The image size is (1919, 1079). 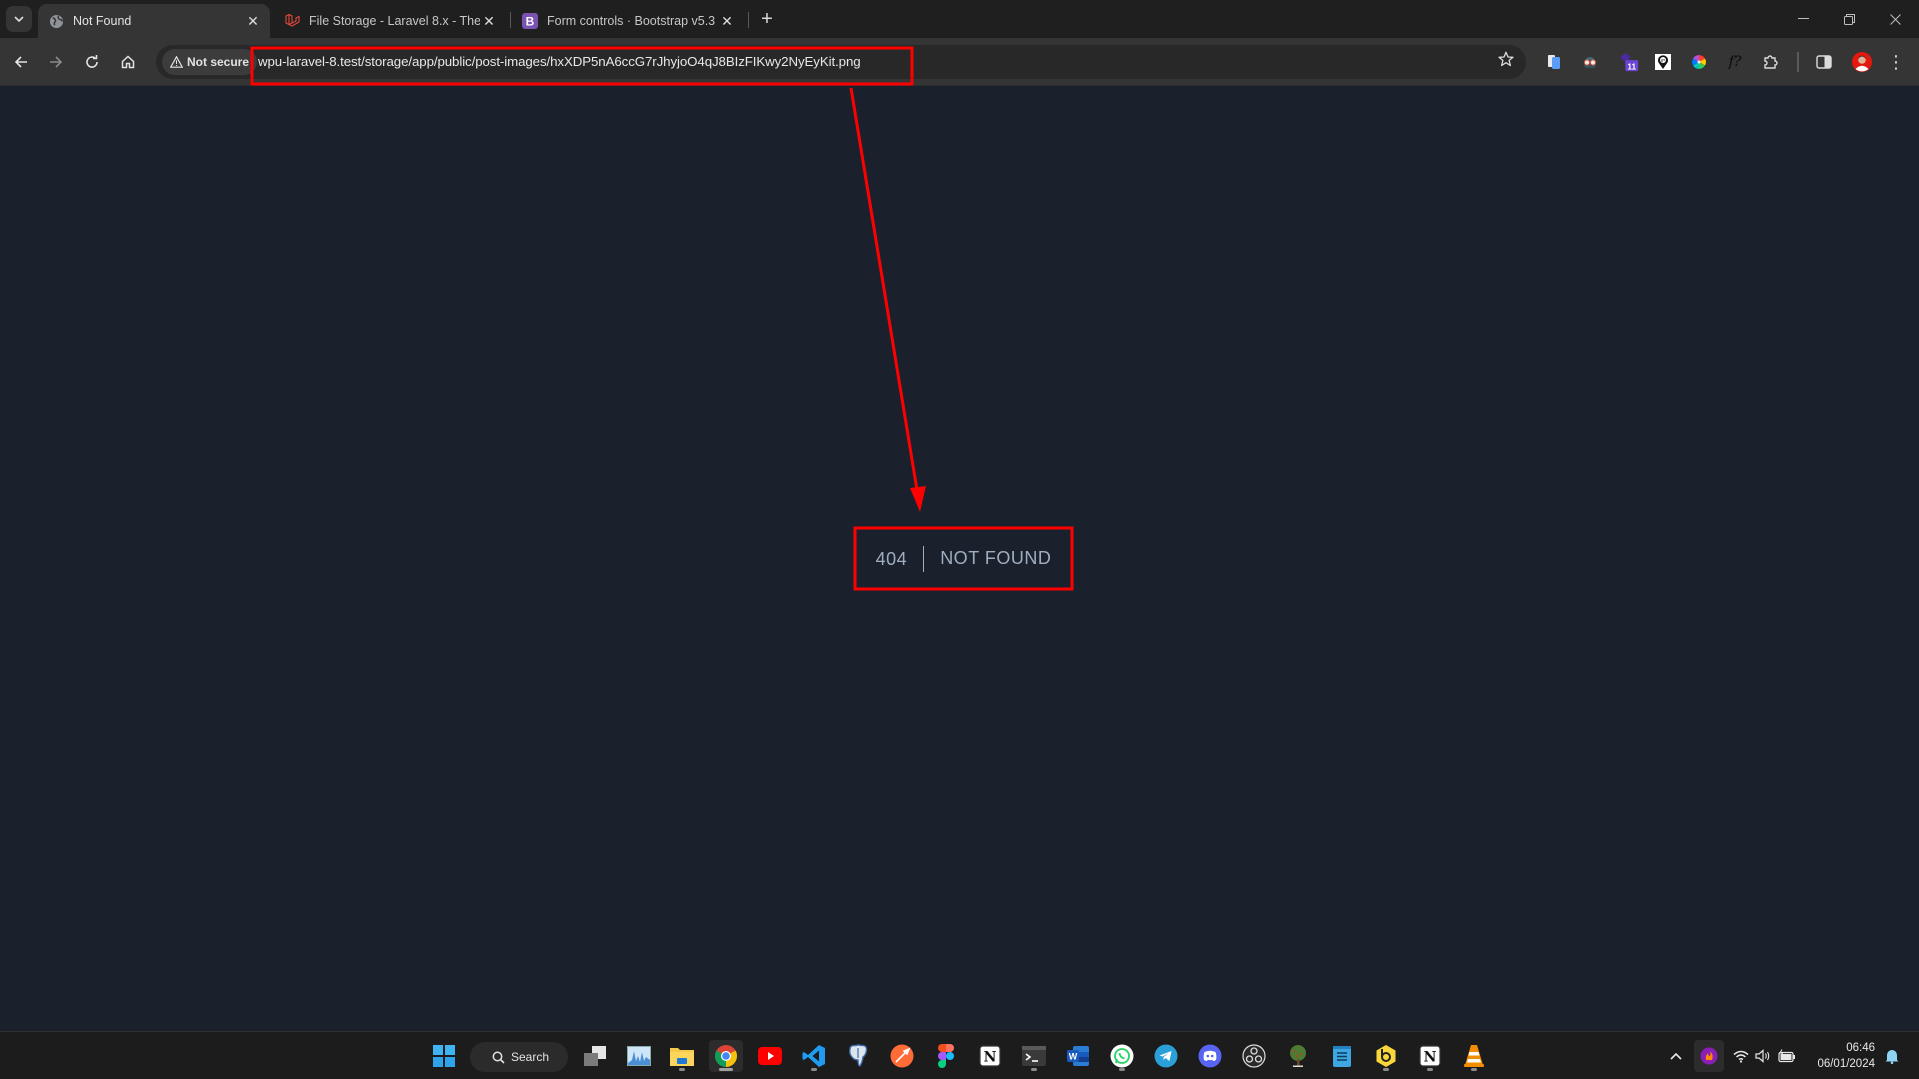 I want to click on whatsapp-icon, so click(x=1122, y=1056).